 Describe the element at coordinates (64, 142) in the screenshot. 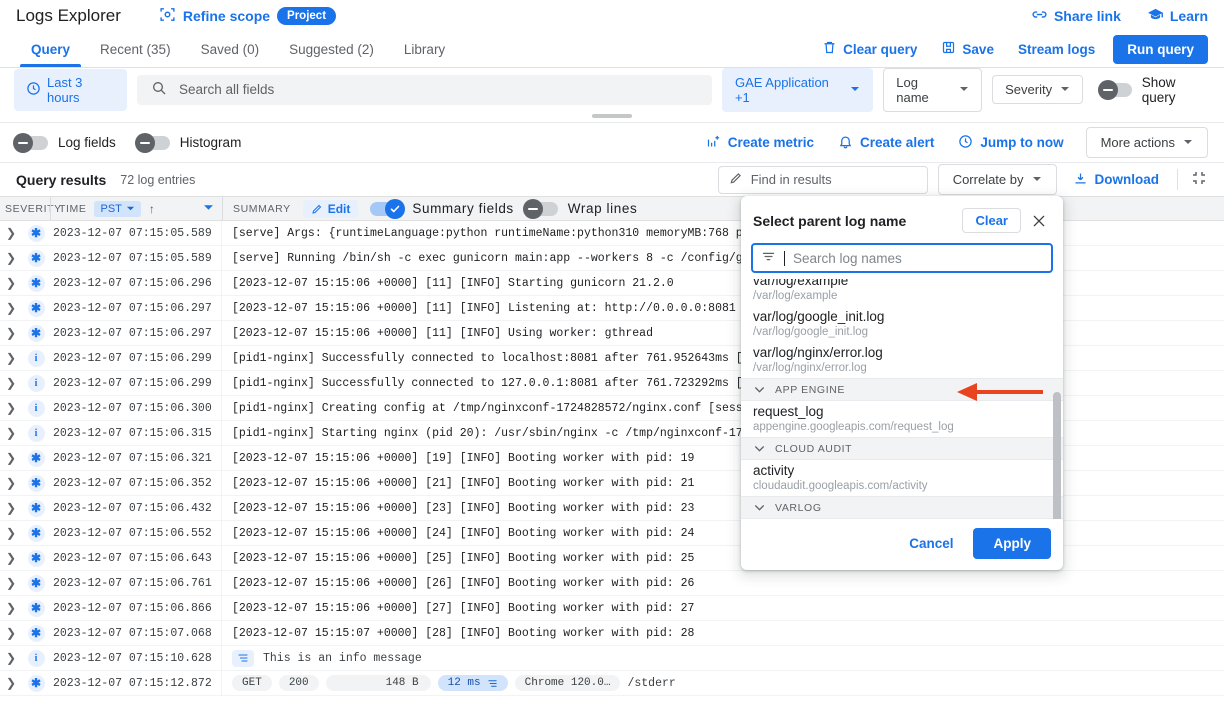

I see `log-fields-group: Log fields` at that location.